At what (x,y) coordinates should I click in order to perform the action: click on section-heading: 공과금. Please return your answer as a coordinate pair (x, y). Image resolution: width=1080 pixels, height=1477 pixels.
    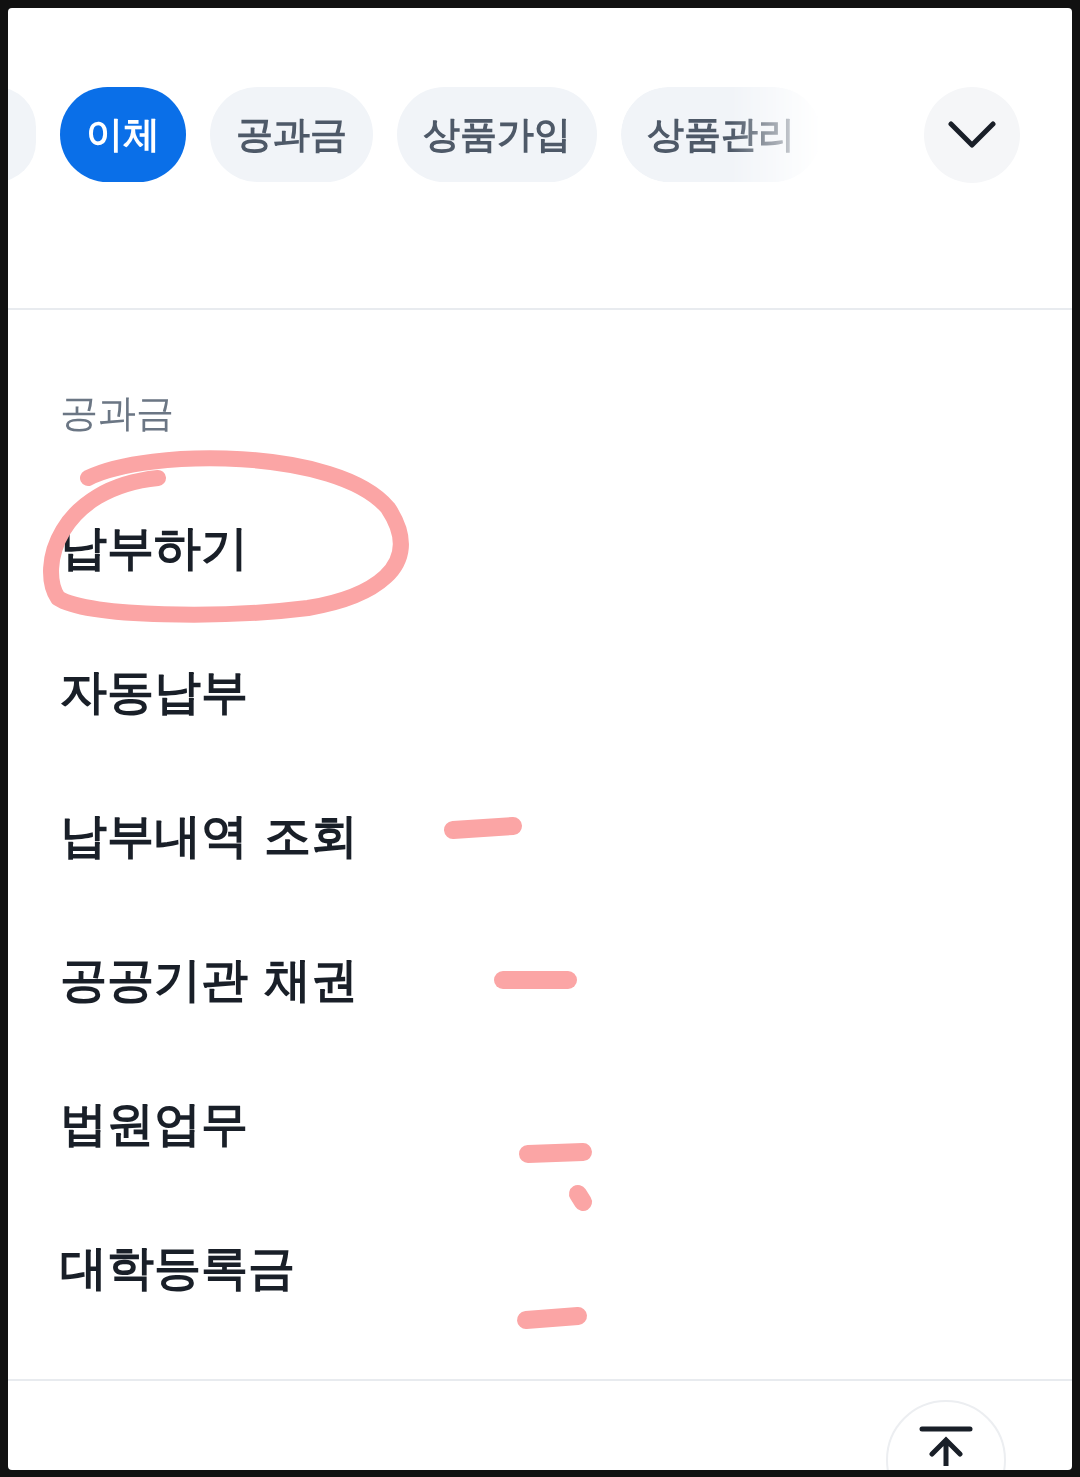
    Looking at the image, I should click on (117, 413).